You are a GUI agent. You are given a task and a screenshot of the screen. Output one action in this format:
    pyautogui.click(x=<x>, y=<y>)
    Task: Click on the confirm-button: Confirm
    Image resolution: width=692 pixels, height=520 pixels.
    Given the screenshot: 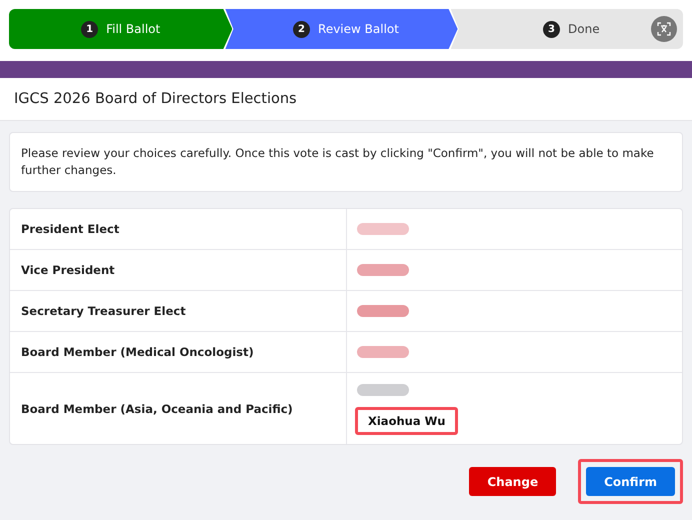 What is the action you would take?
    pyautogui.click(x=630, y=481)
    